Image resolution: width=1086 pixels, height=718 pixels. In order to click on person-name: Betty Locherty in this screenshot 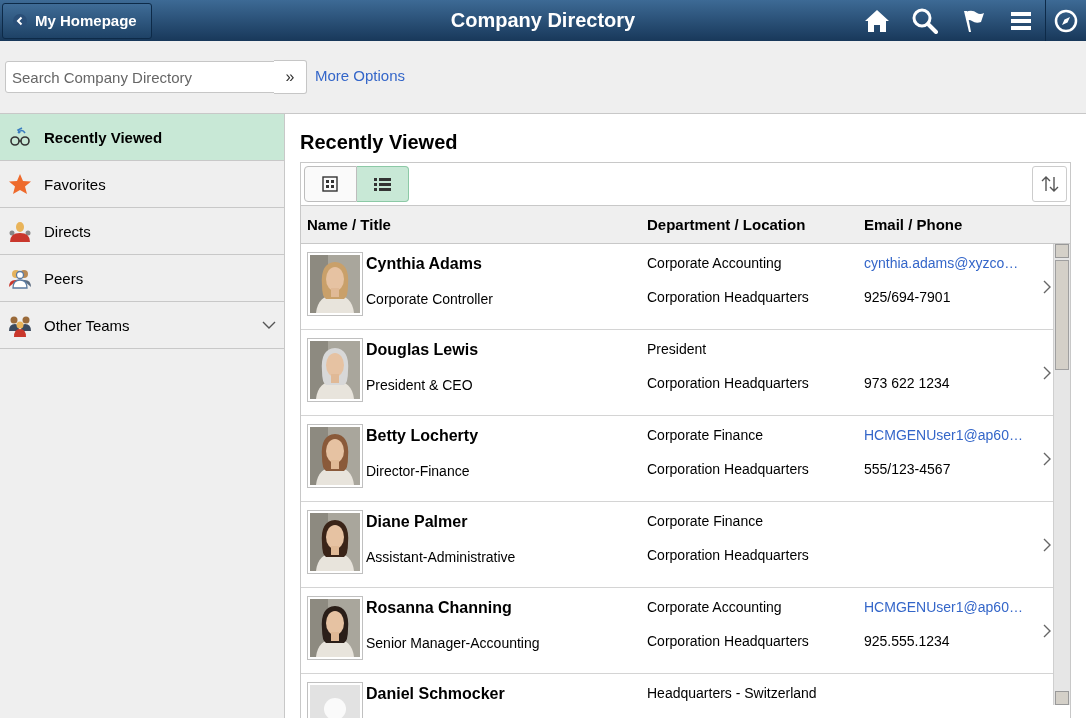, I will do `click(423, 436)`.